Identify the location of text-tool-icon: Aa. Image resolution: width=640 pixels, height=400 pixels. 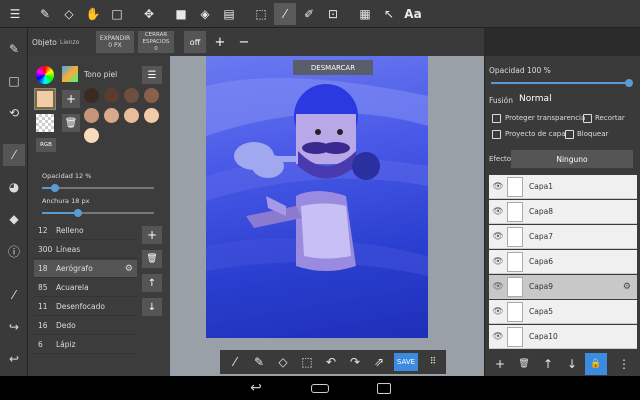
(413, 14).